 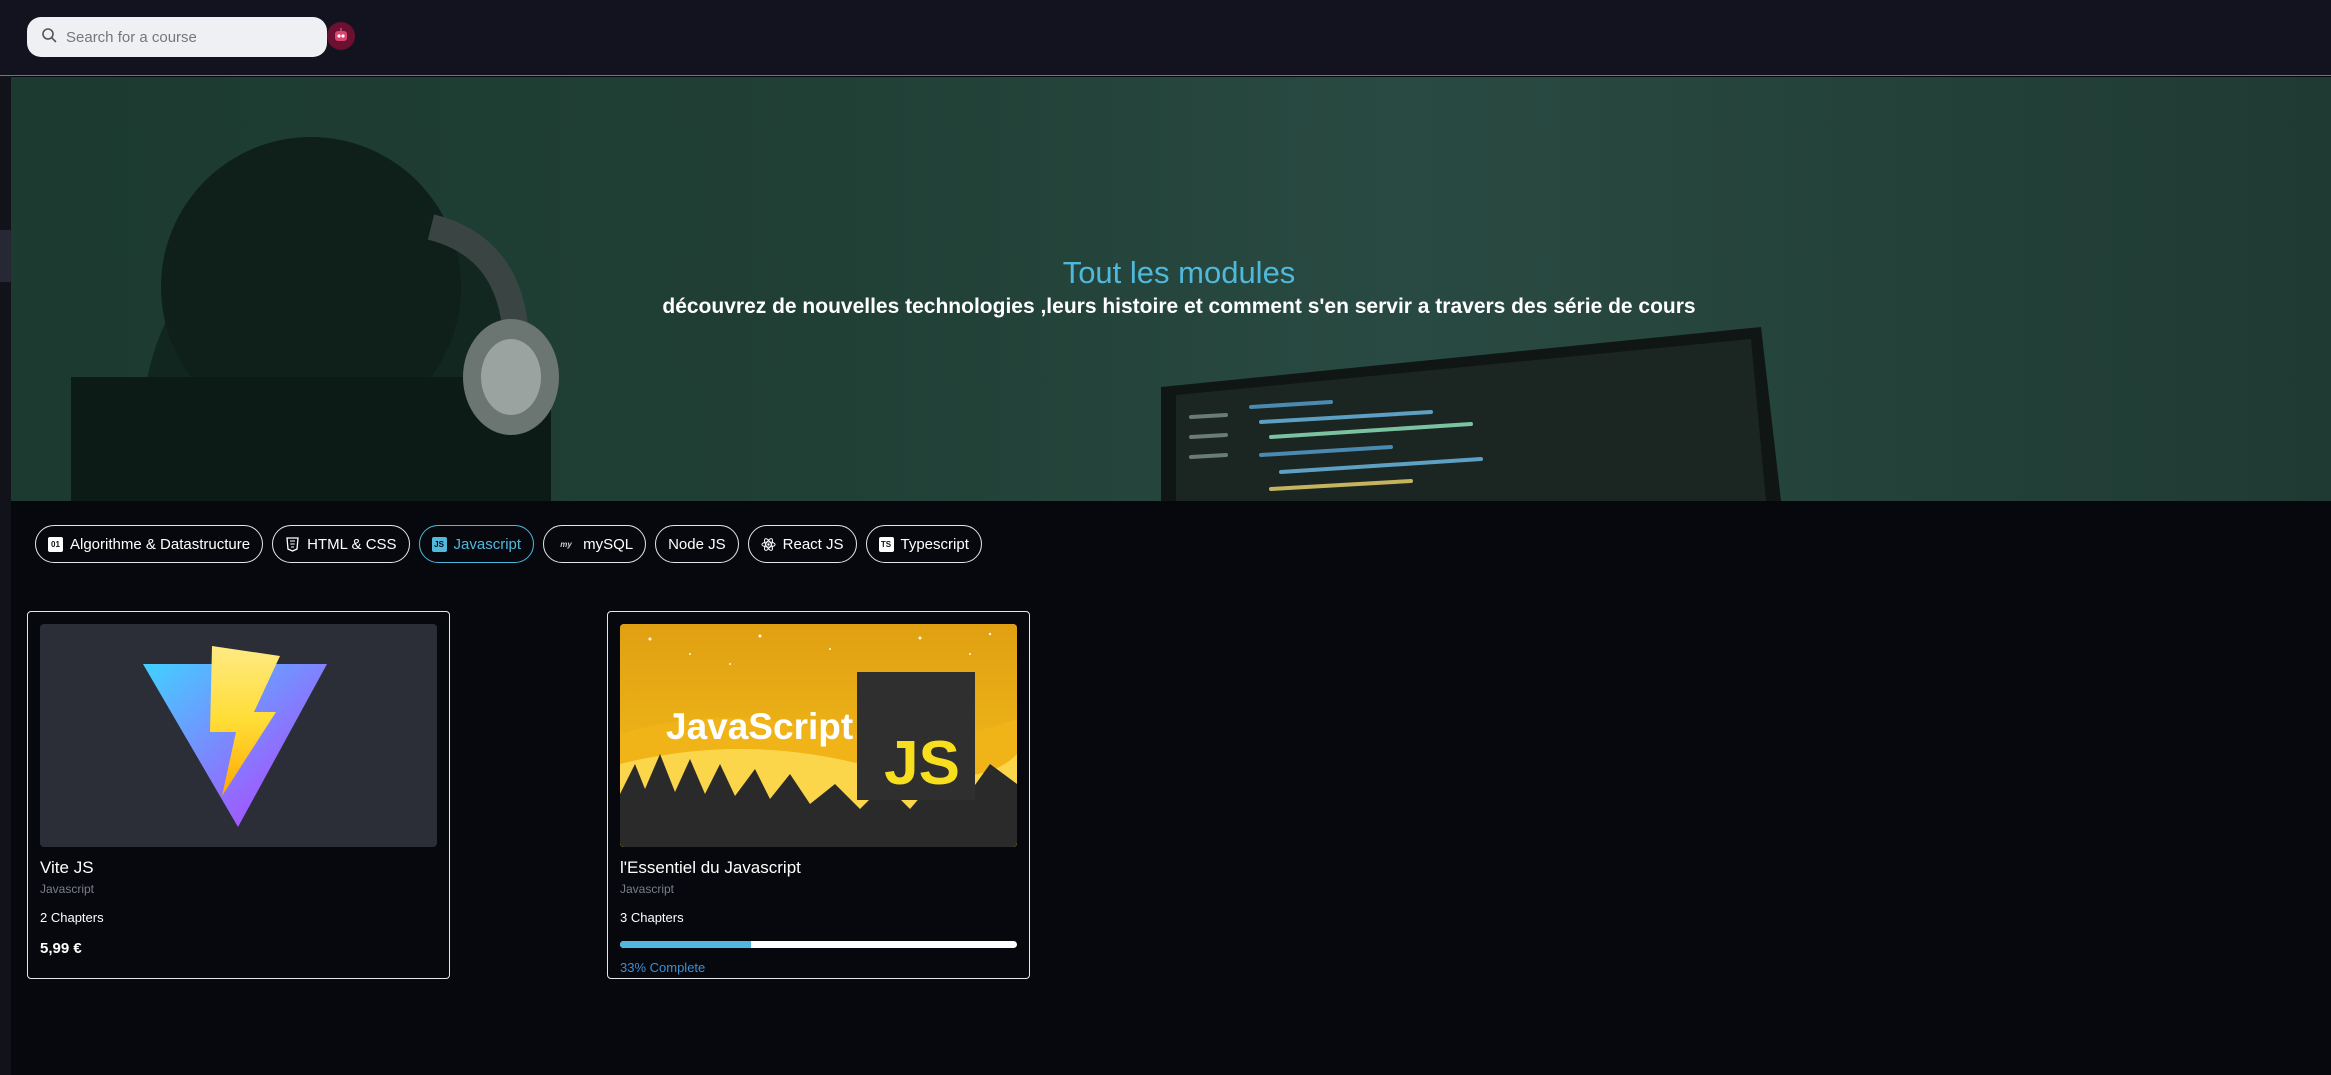 I want to click on progress-label: 33% Complete, so click(x=663, y=967).